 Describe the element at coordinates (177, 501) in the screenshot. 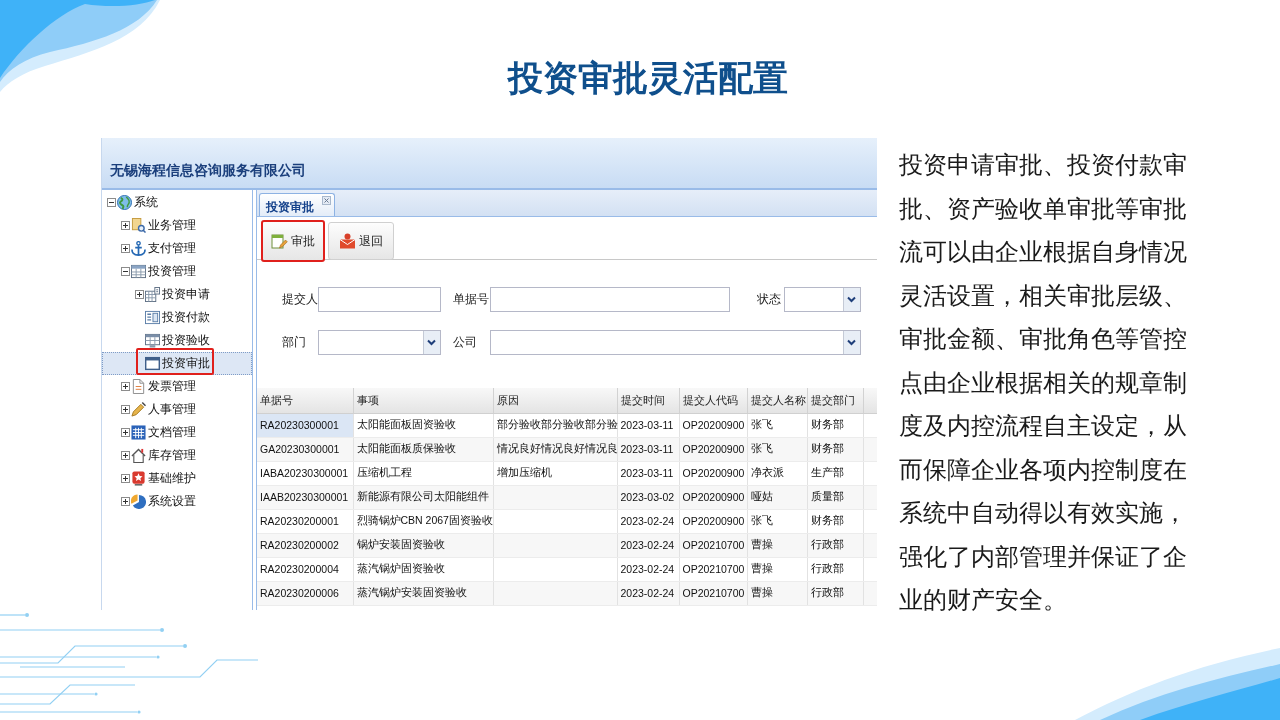

I see `tree-item: 系统设置` at that location.